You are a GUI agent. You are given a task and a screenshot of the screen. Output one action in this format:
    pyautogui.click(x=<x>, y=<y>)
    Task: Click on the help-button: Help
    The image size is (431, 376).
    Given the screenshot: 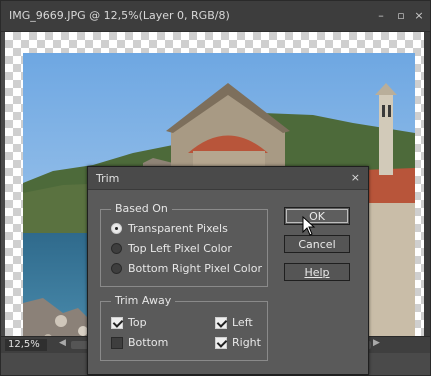 What is the action you would take?
    pyautogui.click(x=317, y=272)
    